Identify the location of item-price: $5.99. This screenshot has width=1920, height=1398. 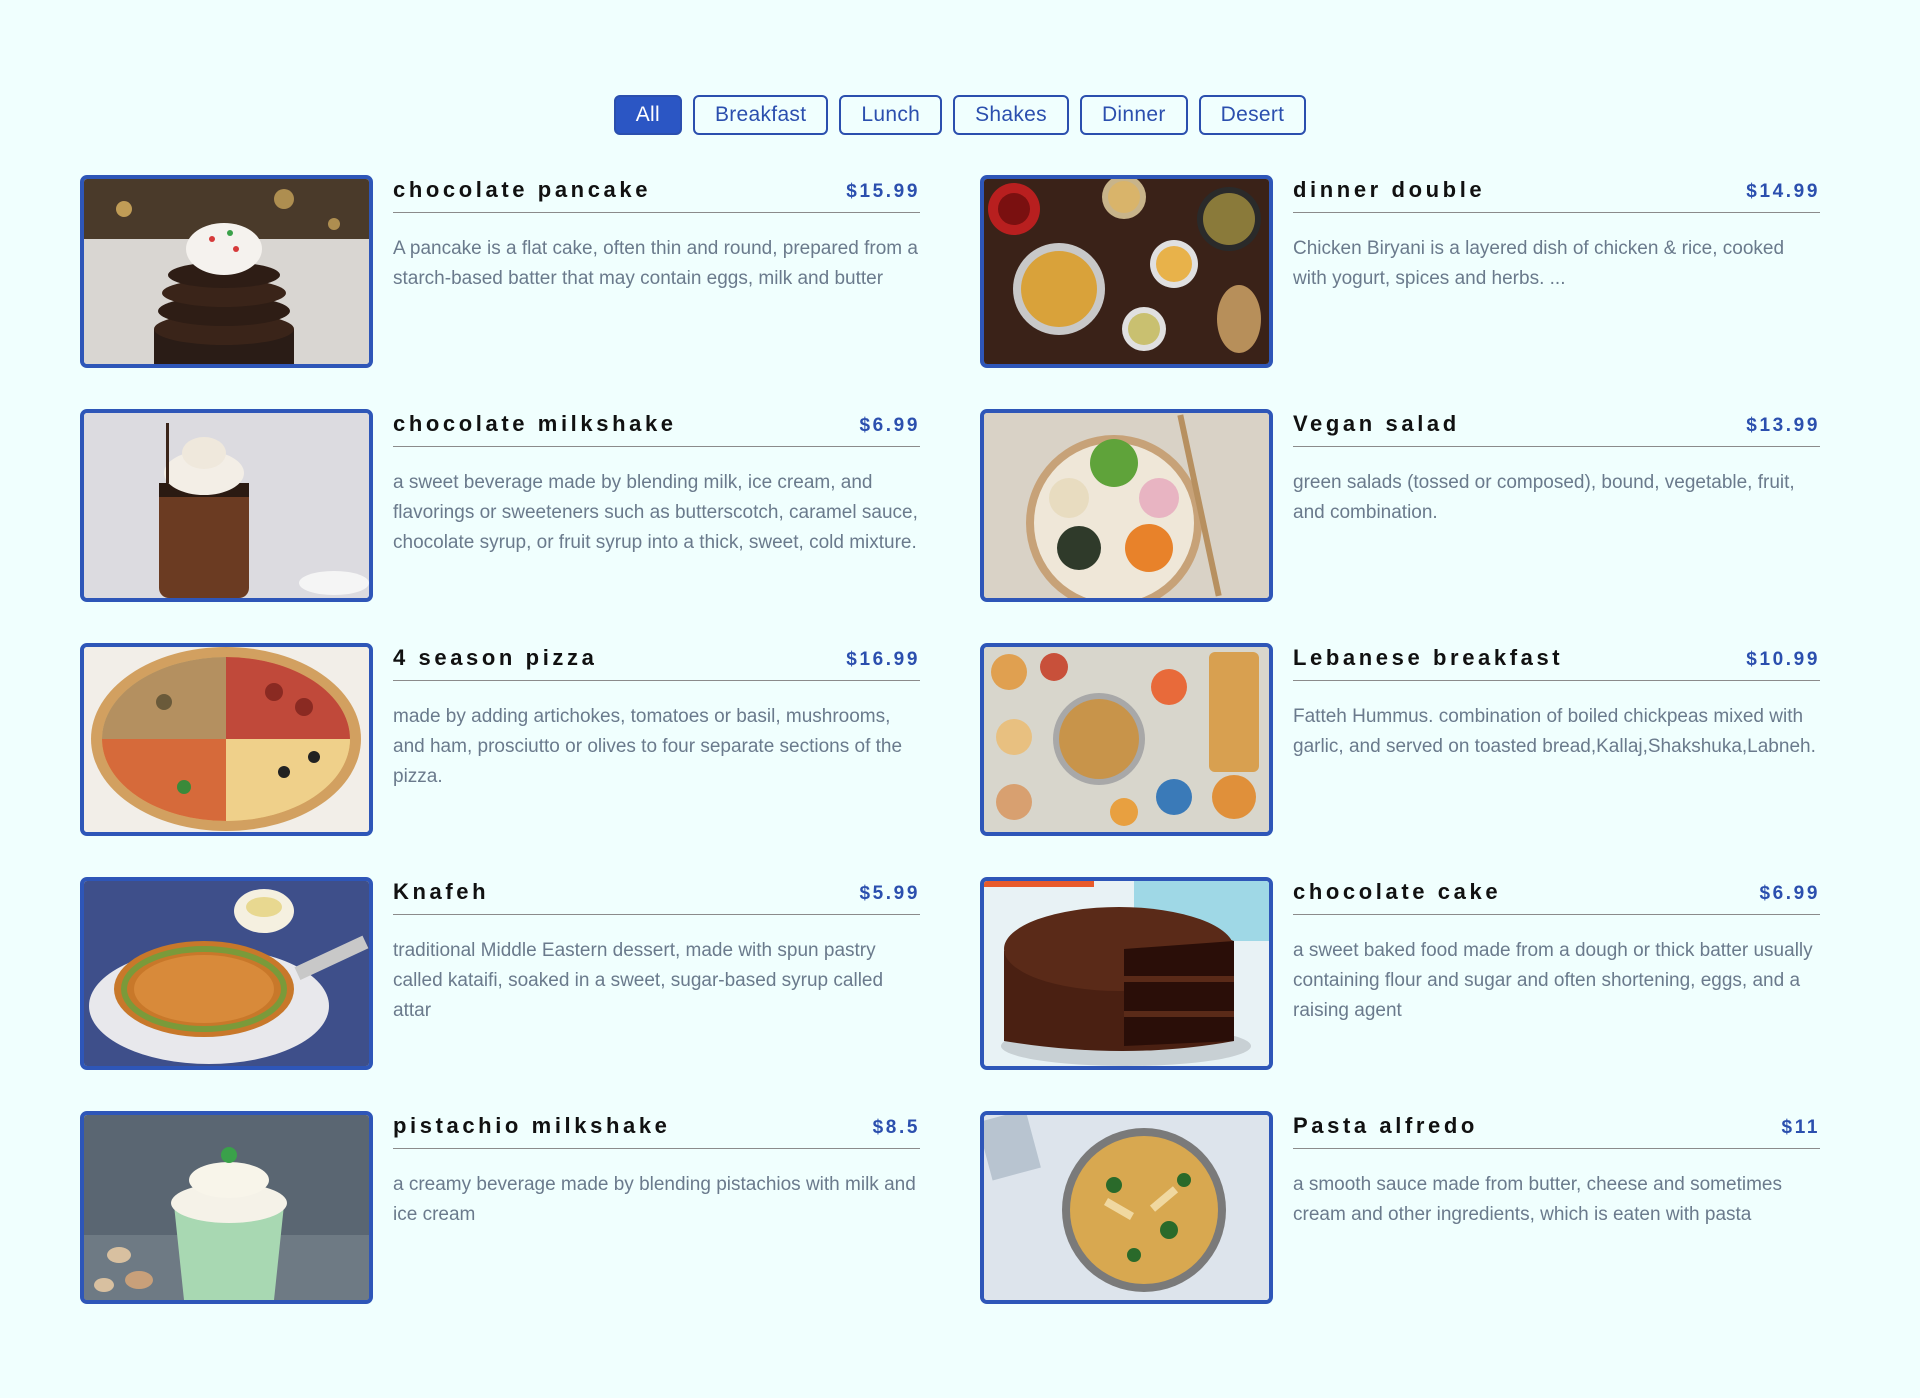
(889, 893).